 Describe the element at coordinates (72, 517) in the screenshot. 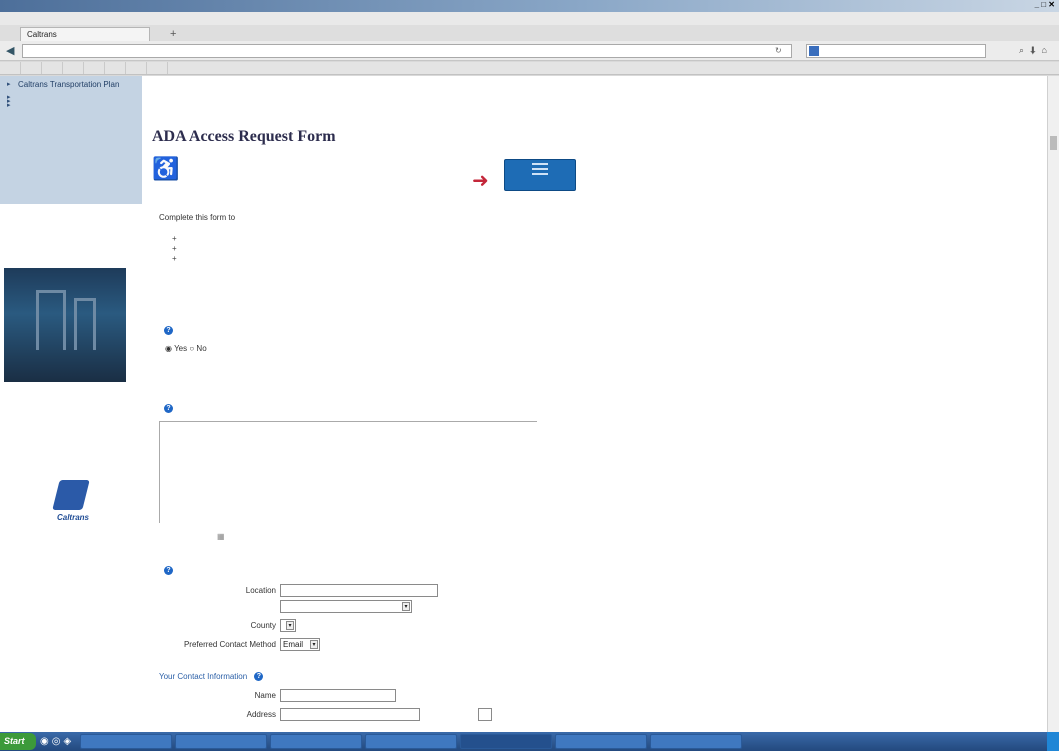

I see `caltrans-logo-text: Caltrans` at that location.